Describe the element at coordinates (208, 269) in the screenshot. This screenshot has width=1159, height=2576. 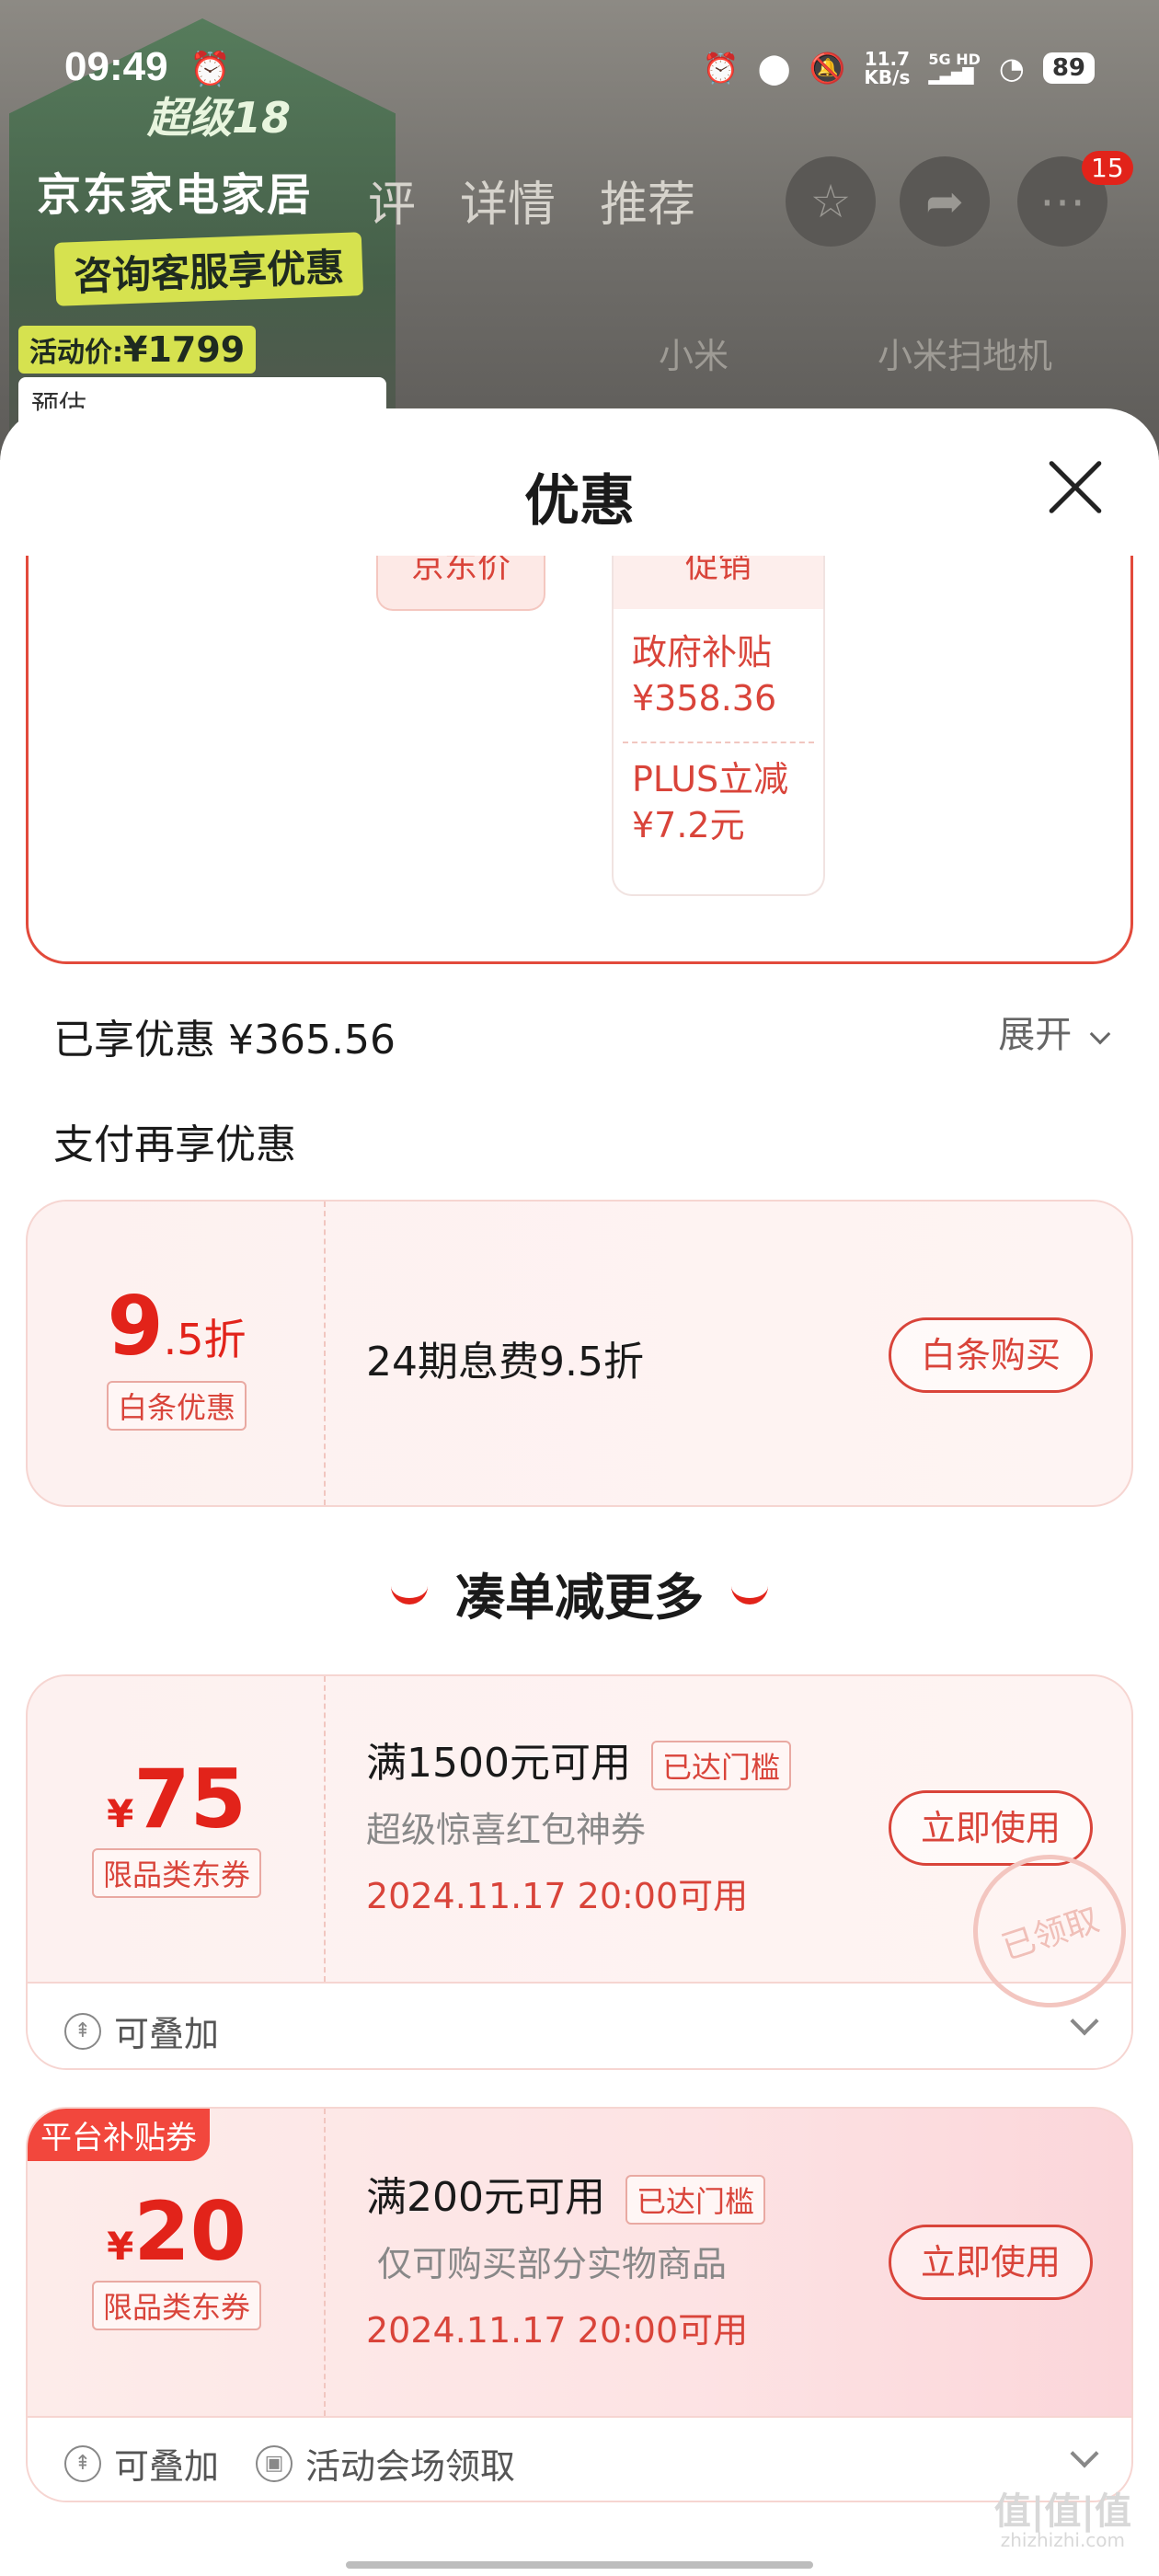
I see `consult-banner: 咨询客服享优惠` at that location.